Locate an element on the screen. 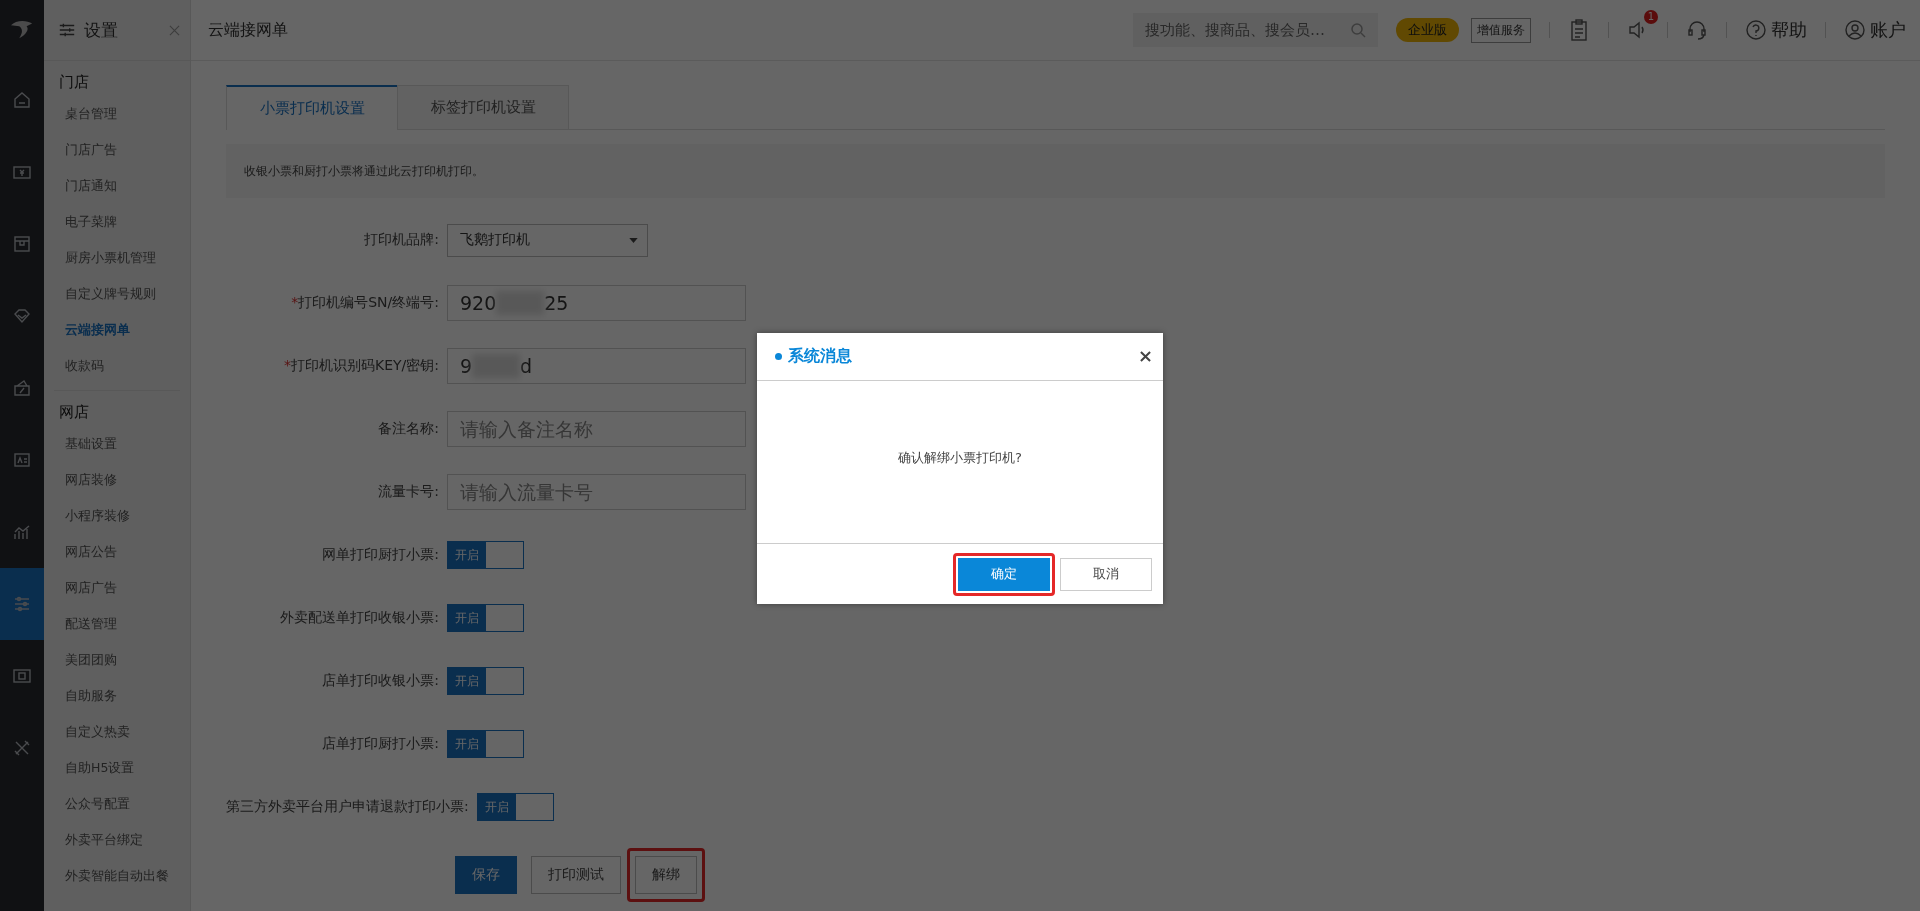 This screenshot has height=911, width=1920. page-title: 云端接网单 is located at coordinates (248, 30).